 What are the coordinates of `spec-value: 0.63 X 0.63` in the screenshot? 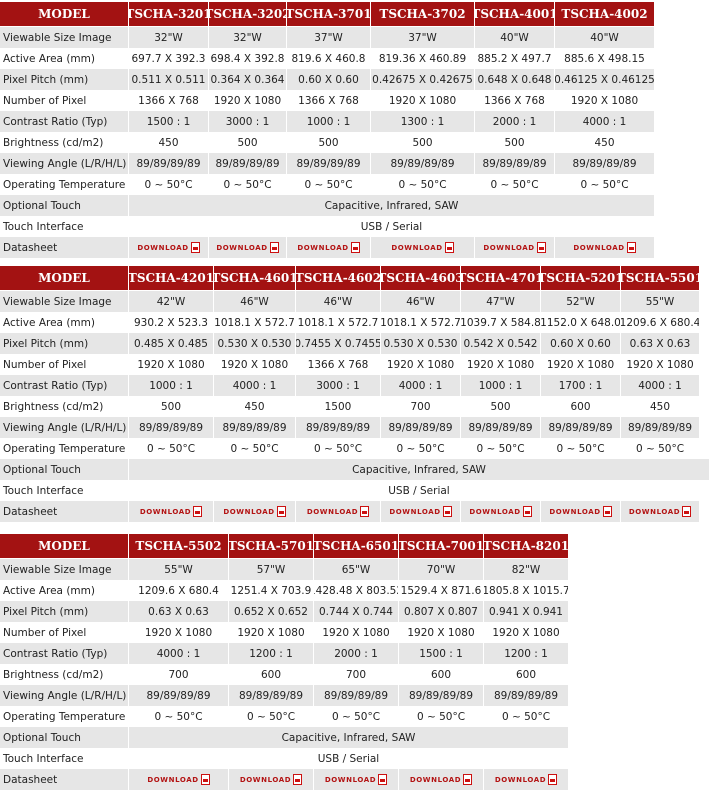 It's located at (179, 611).